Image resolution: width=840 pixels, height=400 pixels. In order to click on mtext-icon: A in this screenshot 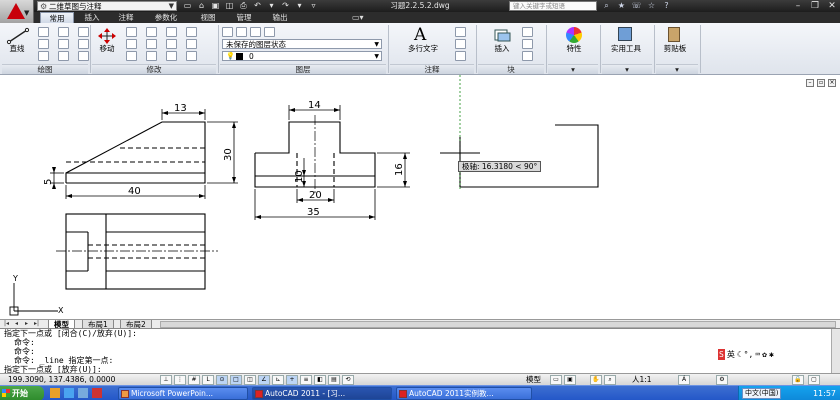, I will do `click(420, 35)`.